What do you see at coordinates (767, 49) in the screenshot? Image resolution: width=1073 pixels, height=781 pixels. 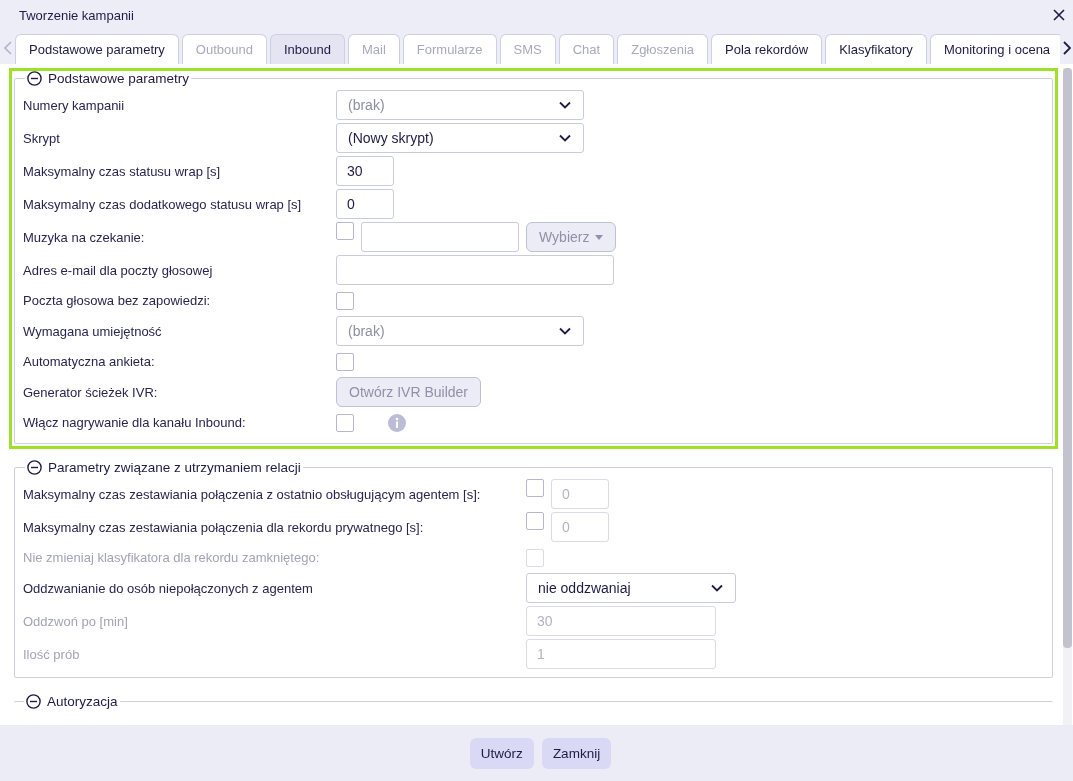 I see `tab: Pola rekordów` at bounding box center [767, 49].